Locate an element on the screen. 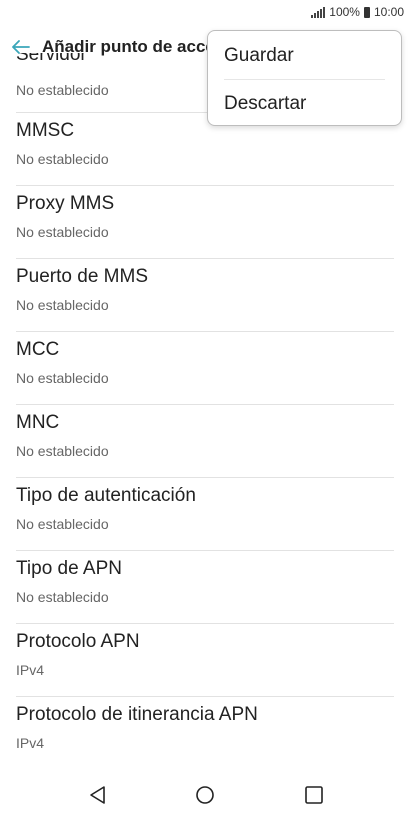  item-title: Servidor is located at coordinates (51, 59).